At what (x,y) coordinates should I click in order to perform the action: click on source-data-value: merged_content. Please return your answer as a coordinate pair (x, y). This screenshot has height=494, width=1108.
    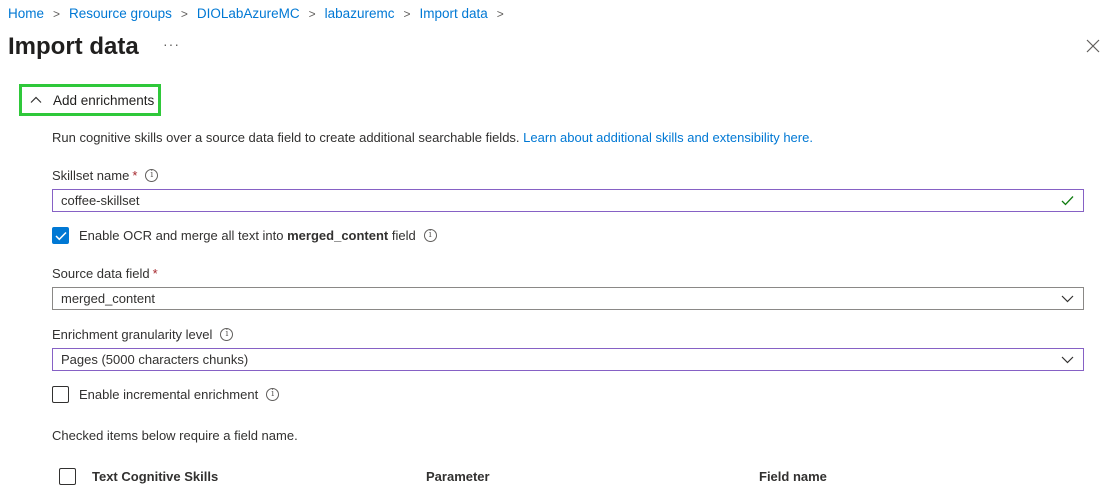
    Looking at the image, I should click on (108, 298).